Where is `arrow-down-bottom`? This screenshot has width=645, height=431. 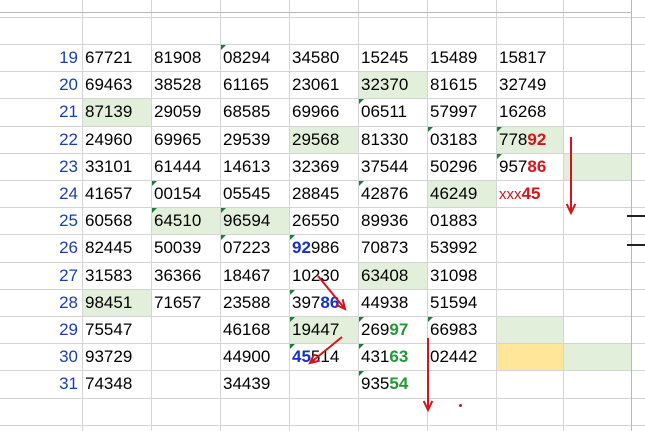
arrow-down-bottom is located at coordinates (428, 375).